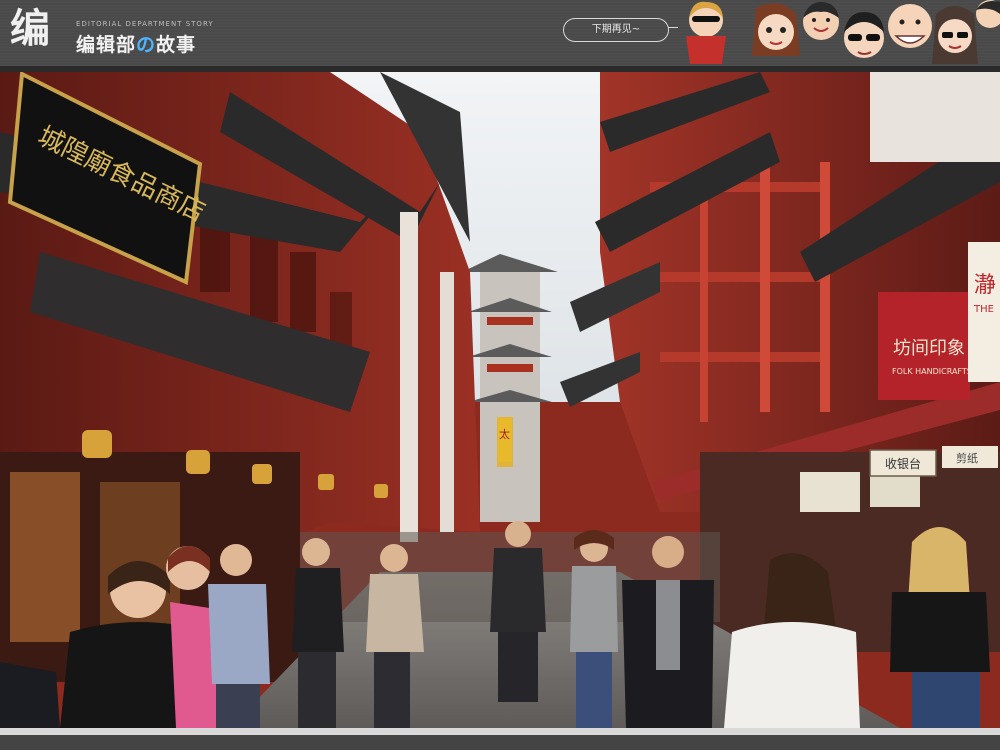  Describe the element at coordinates (176, 45) in the screenshot. I see `brand-part-3: 故事` at that location.